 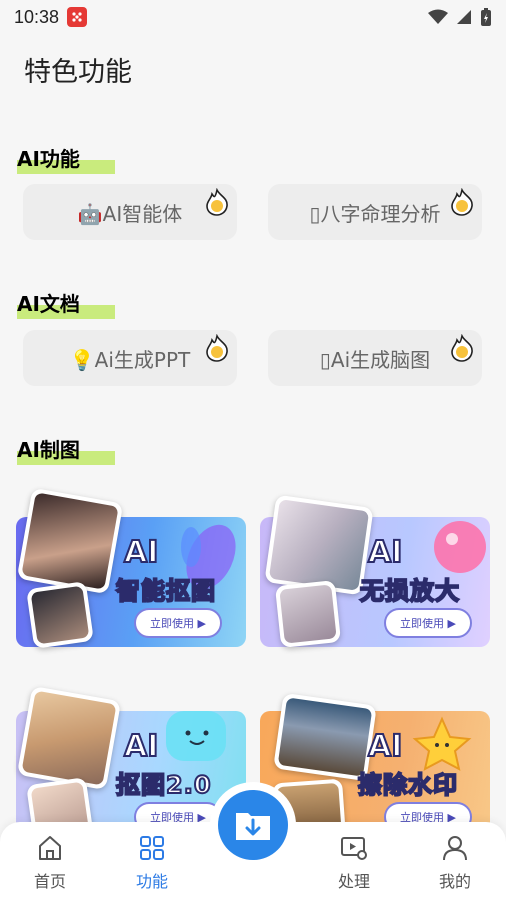 I want to click on download-fab-button, so click(x=253, y=825).